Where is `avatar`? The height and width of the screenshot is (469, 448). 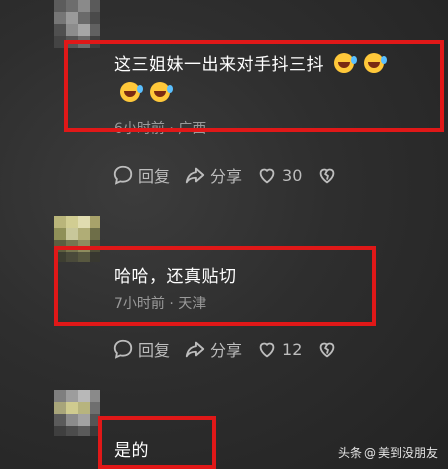
avatar is located at coordinates (77, 413).